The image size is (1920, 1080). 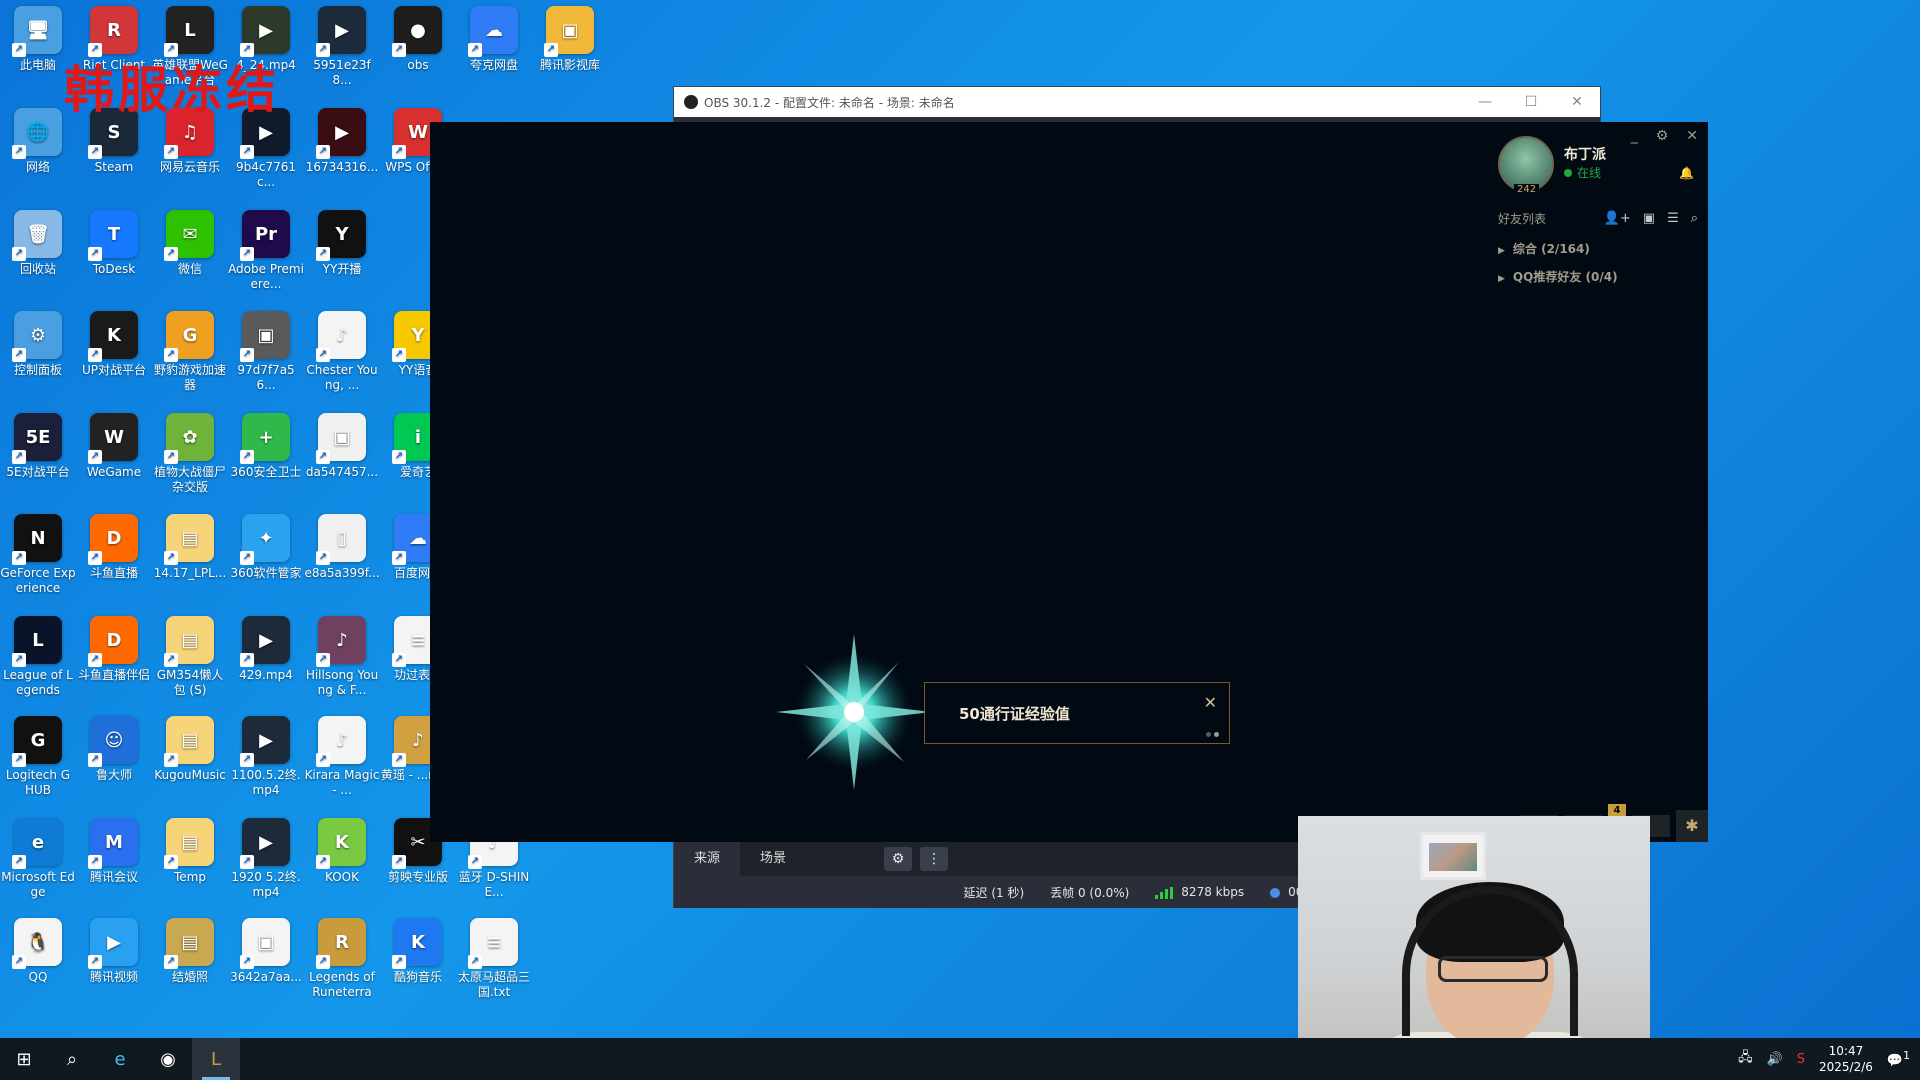 I want to click on desktop-icon: ▶腾讯视频, so click(x=114, y=968).